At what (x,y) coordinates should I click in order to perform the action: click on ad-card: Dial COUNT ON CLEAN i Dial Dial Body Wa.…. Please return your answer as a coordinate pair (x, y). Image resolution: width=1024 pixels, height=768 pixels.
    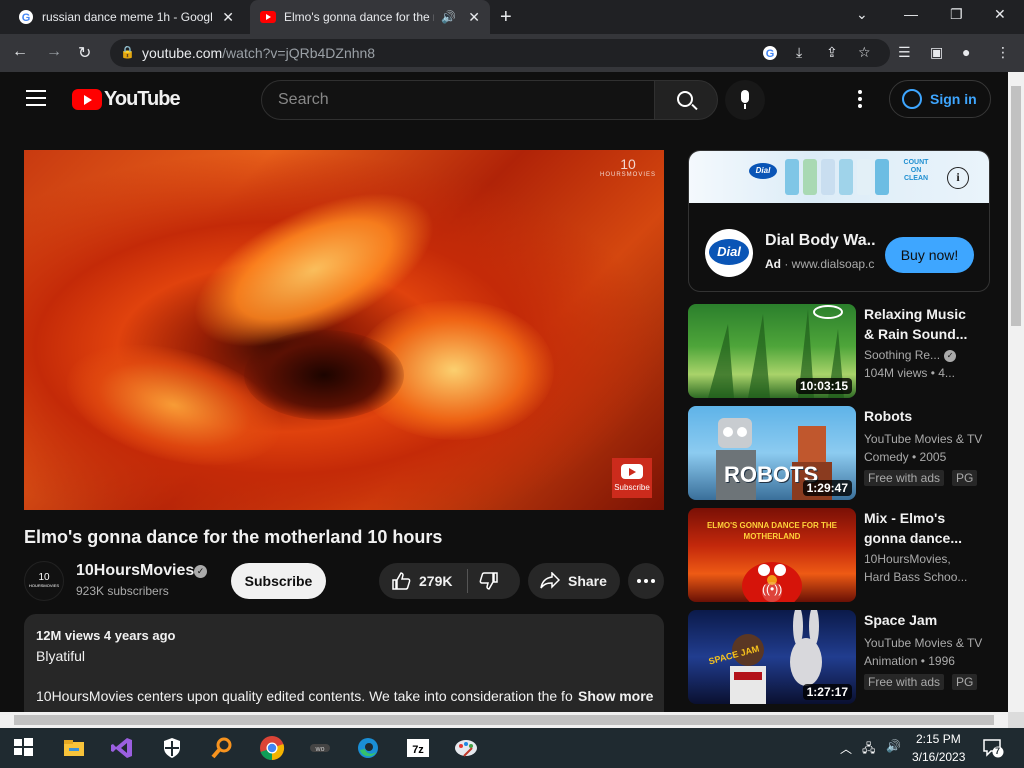
    Looking at the image, I should click on (839, 221).